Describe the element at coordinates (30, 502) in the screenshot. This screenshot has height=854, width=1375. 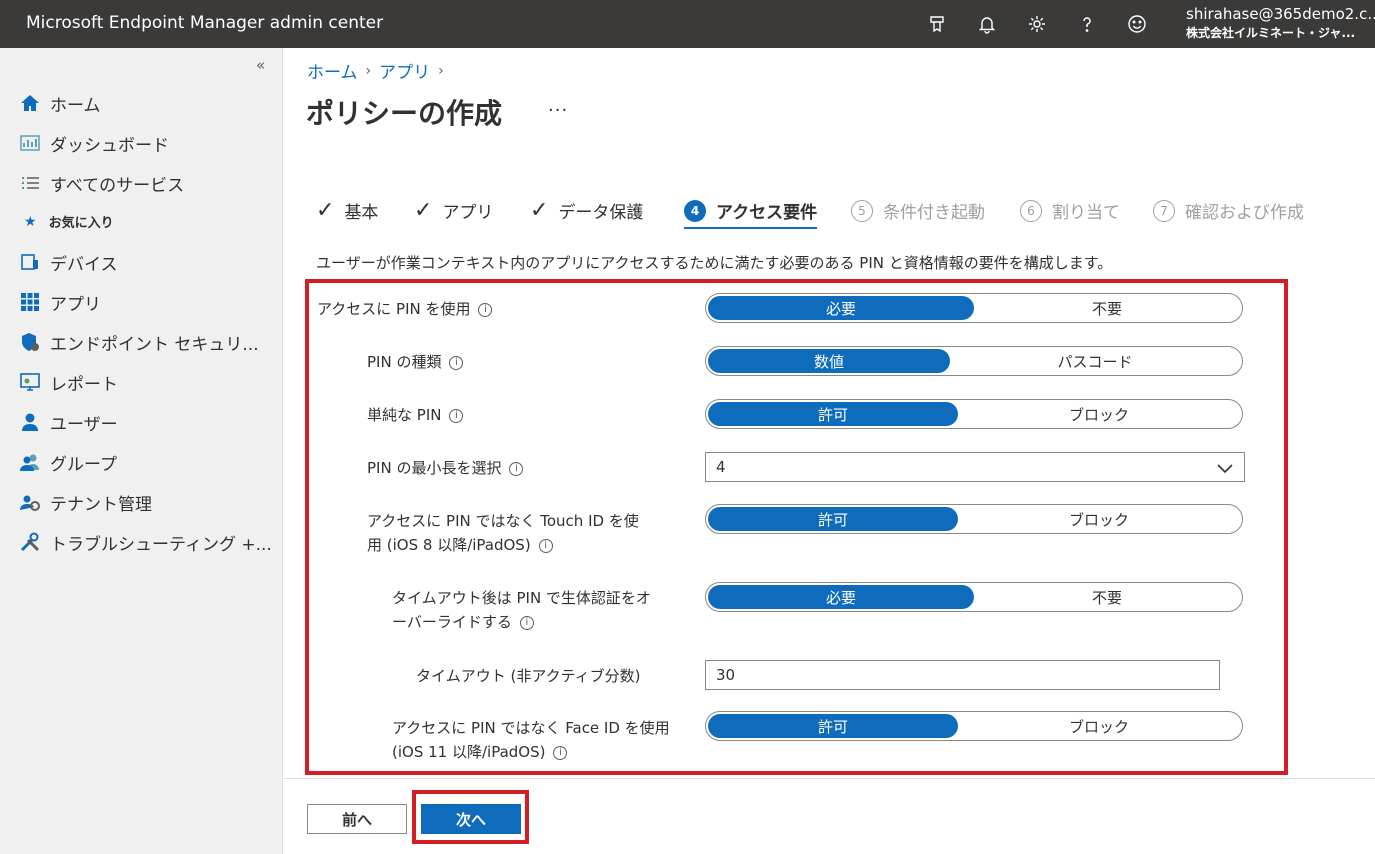
I see `tenant-gear-icon` at that location.